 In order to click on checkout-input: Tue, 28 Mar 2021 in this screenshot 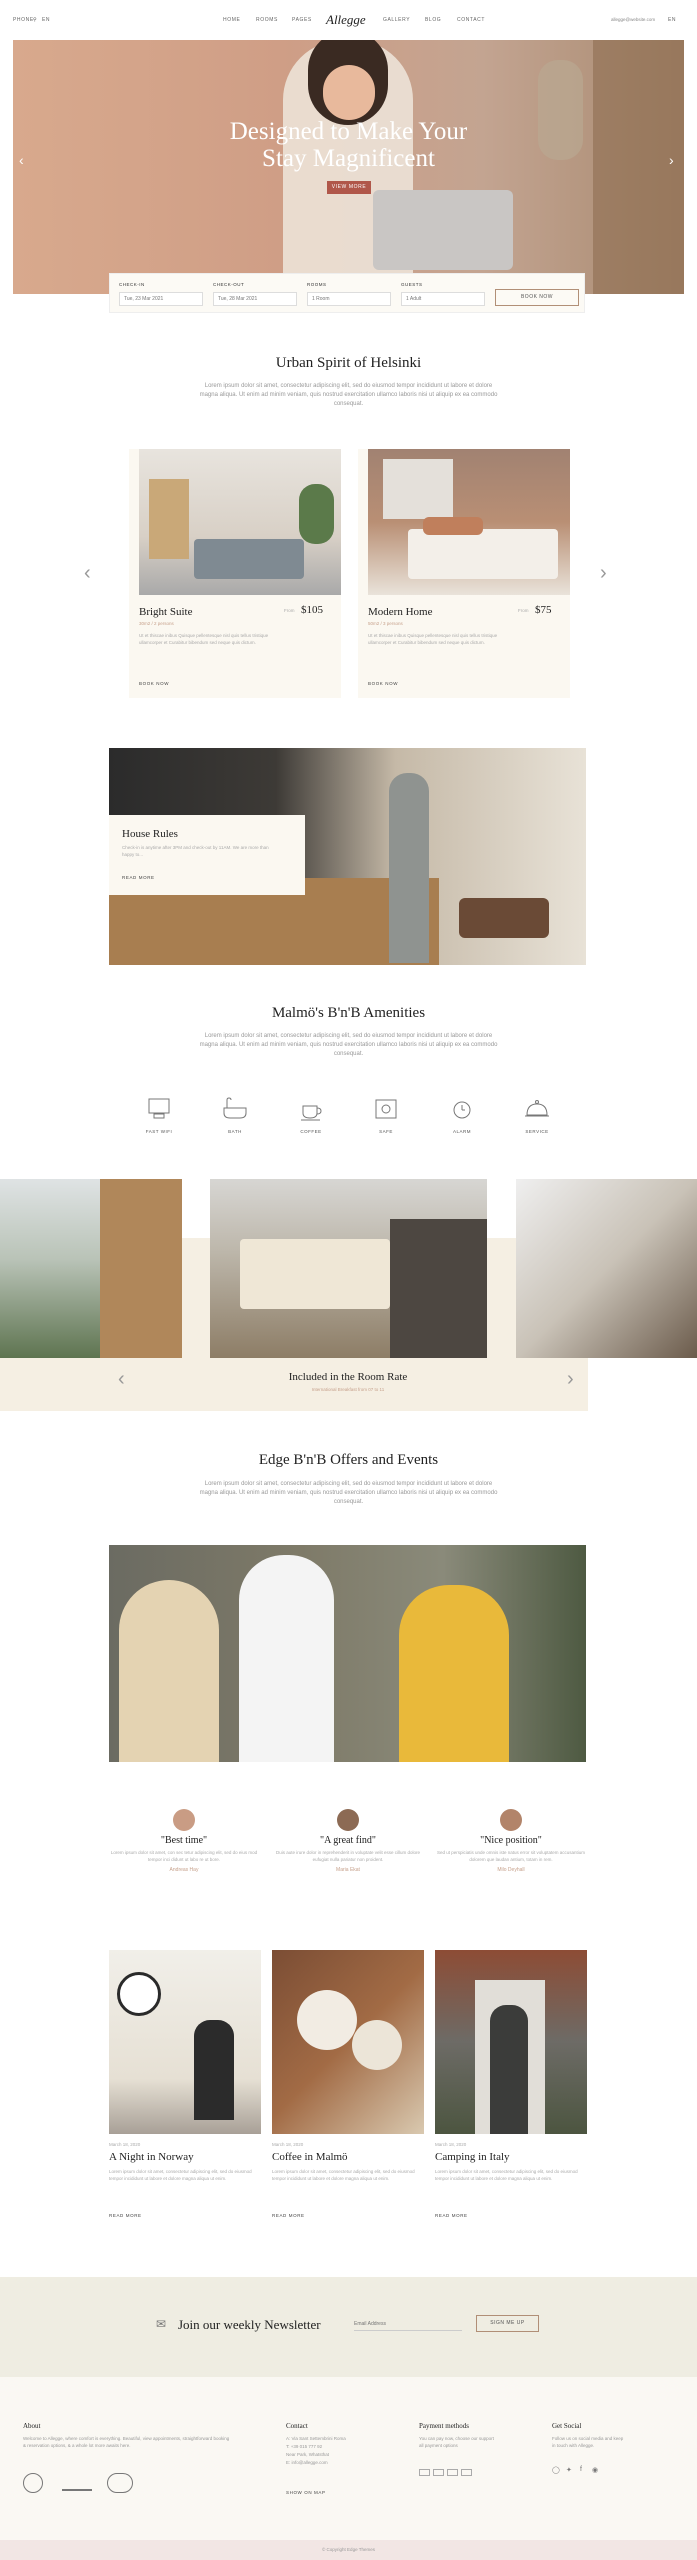, I will do `click(255, 299)`.